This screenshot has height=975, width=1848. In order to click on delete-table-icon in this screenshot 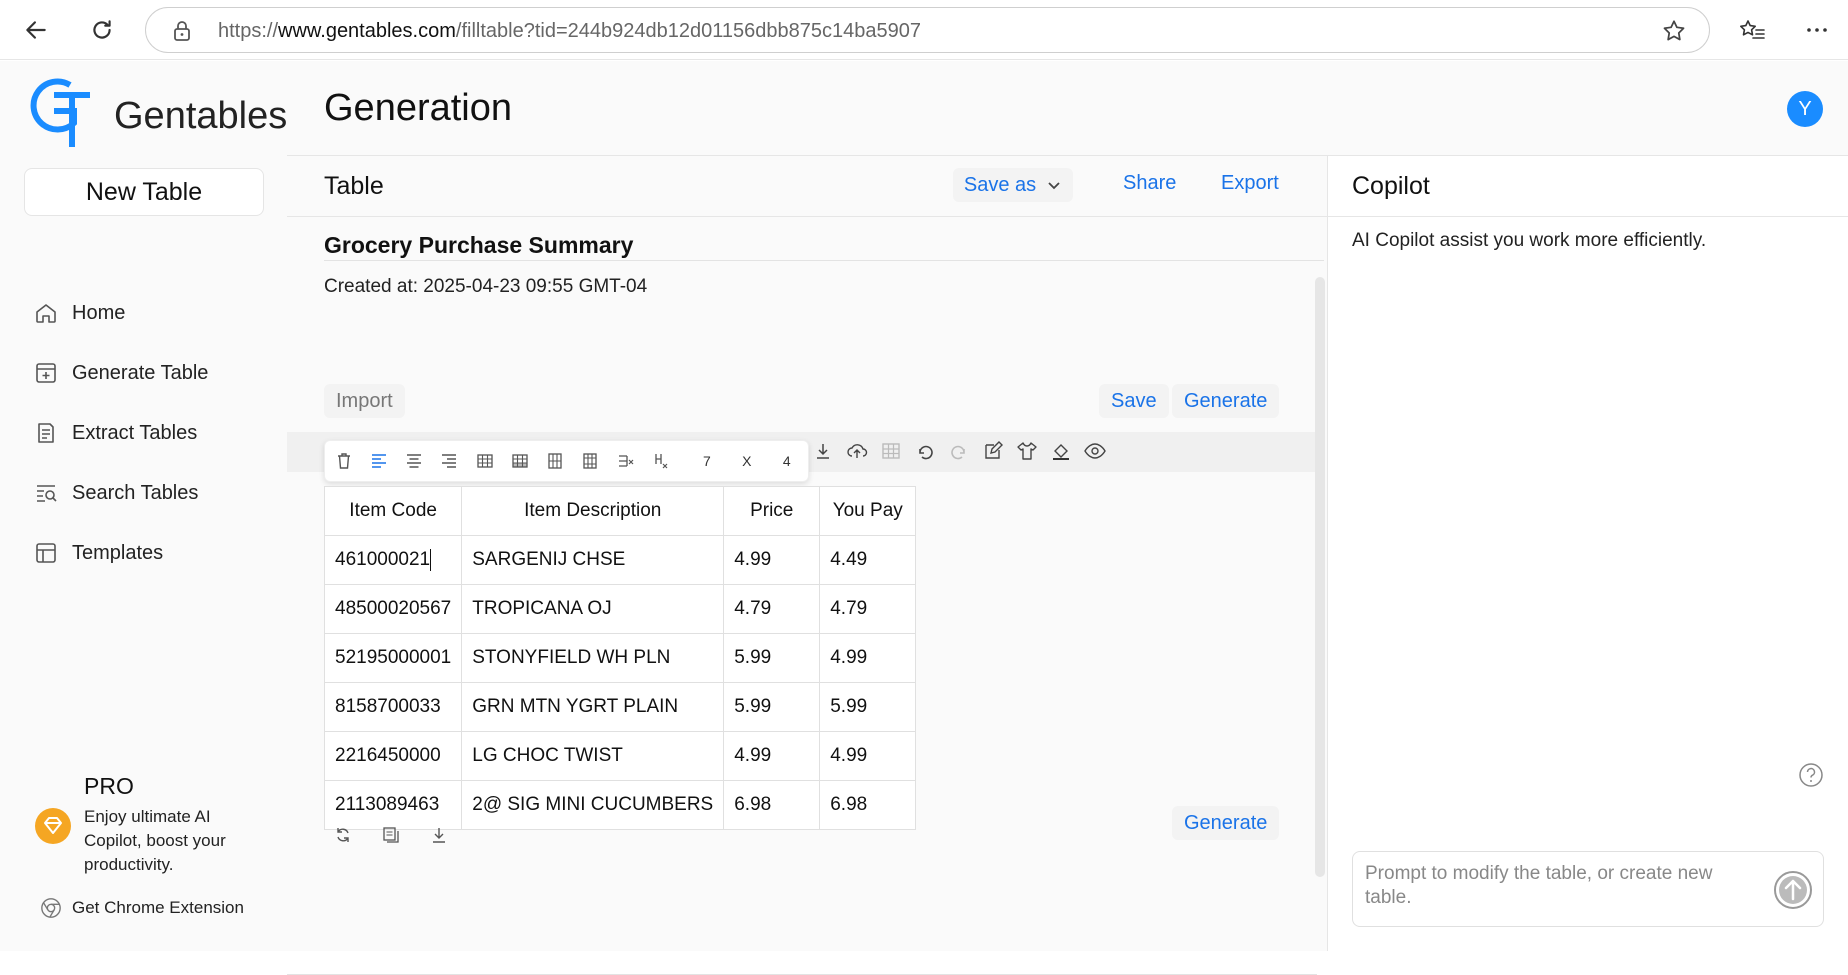, I will do `click(343, 461)`.